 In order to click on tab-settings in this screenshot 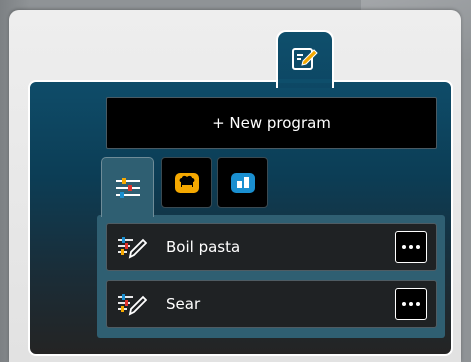, I will do `click(127, 187)`.